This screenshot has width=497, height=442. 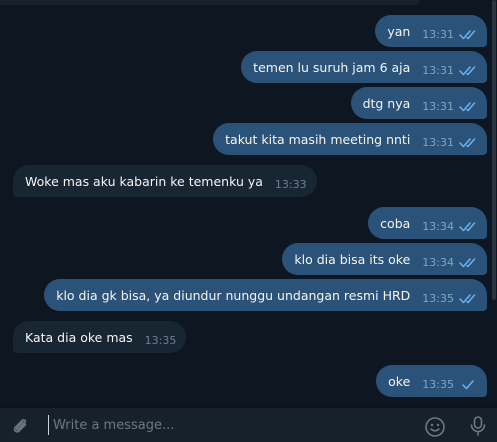 I want to click on microphone-icon, so click(x=478, y=426).